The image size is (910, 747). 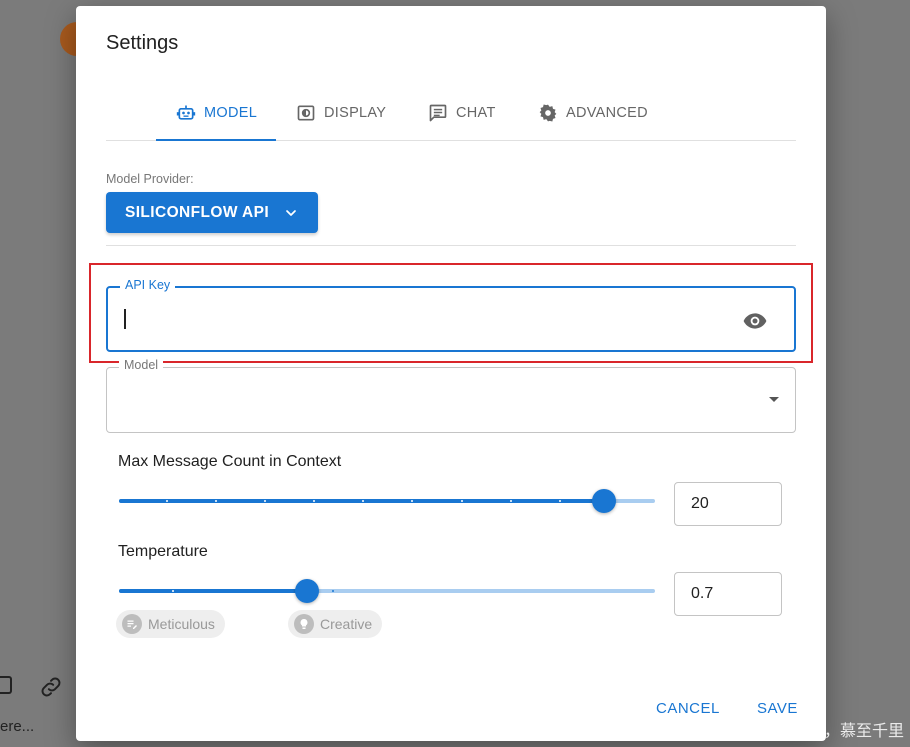 I want to click on tab-model: MODEL, so click(x=216, y=113).